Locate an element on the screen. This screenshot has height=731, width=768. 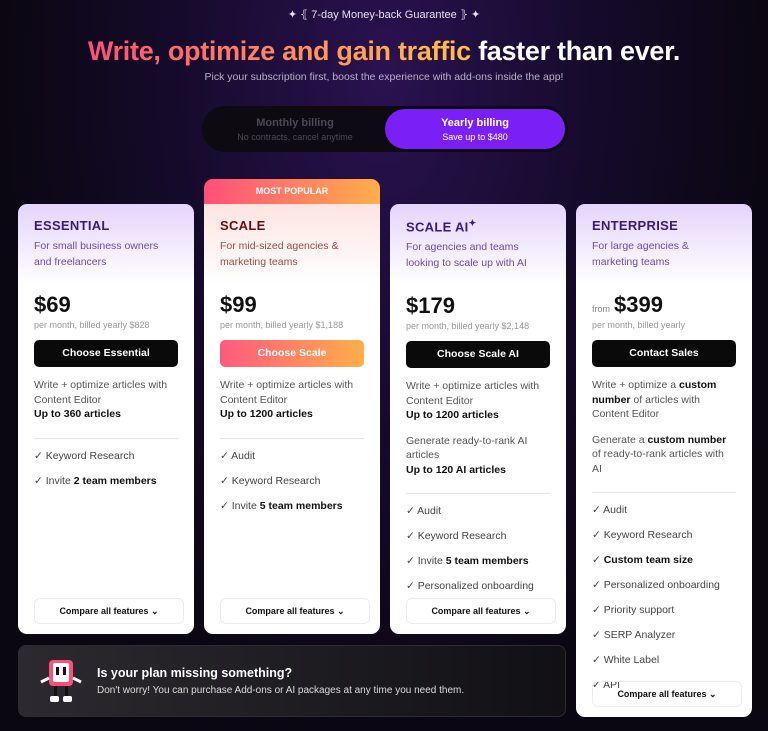
most-popular-badge: MOST POPULAR is located at coordinates (292, 192).